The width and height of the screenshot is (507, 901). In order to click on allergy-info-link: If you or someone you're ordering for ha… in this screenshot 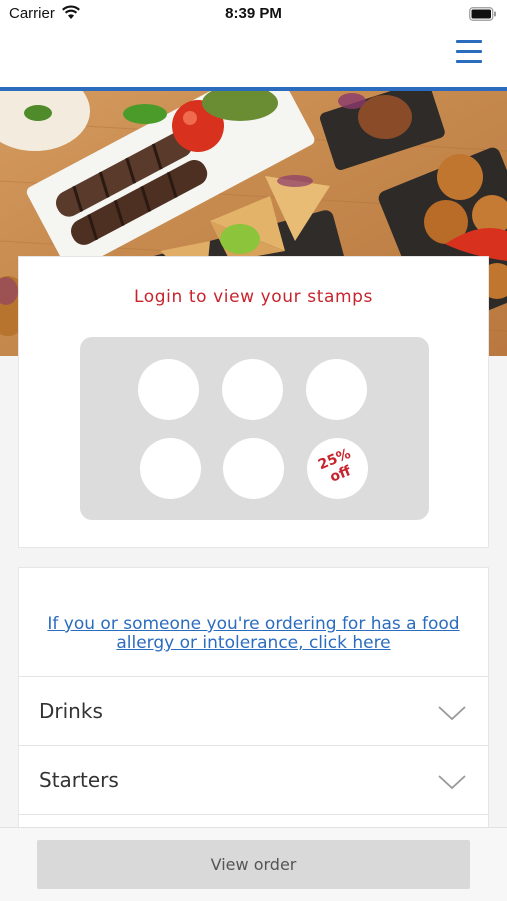, I will do `click(253, 634)`.